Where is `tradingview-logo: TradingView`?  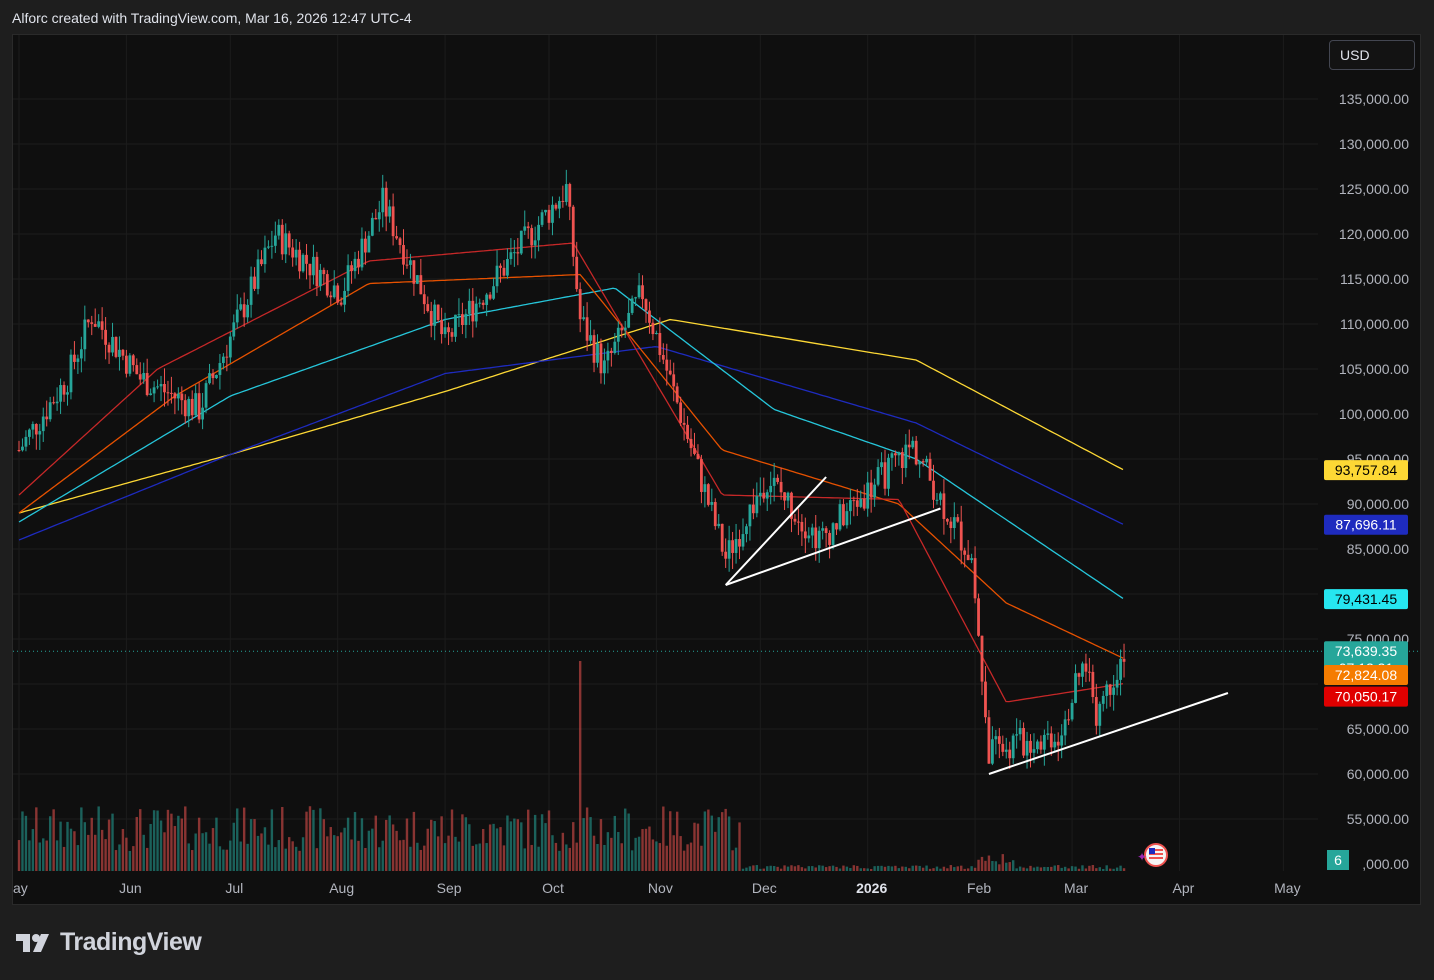 tradingview-logo: TradingView is located at coordinates (109, 942).